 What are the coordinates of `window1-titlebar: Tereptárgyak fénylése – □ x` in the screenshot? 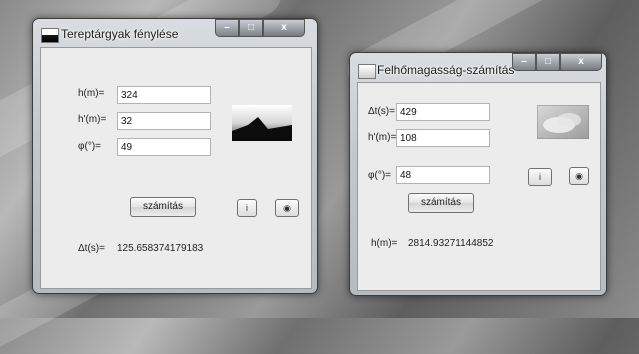 It's located at (175, 33).